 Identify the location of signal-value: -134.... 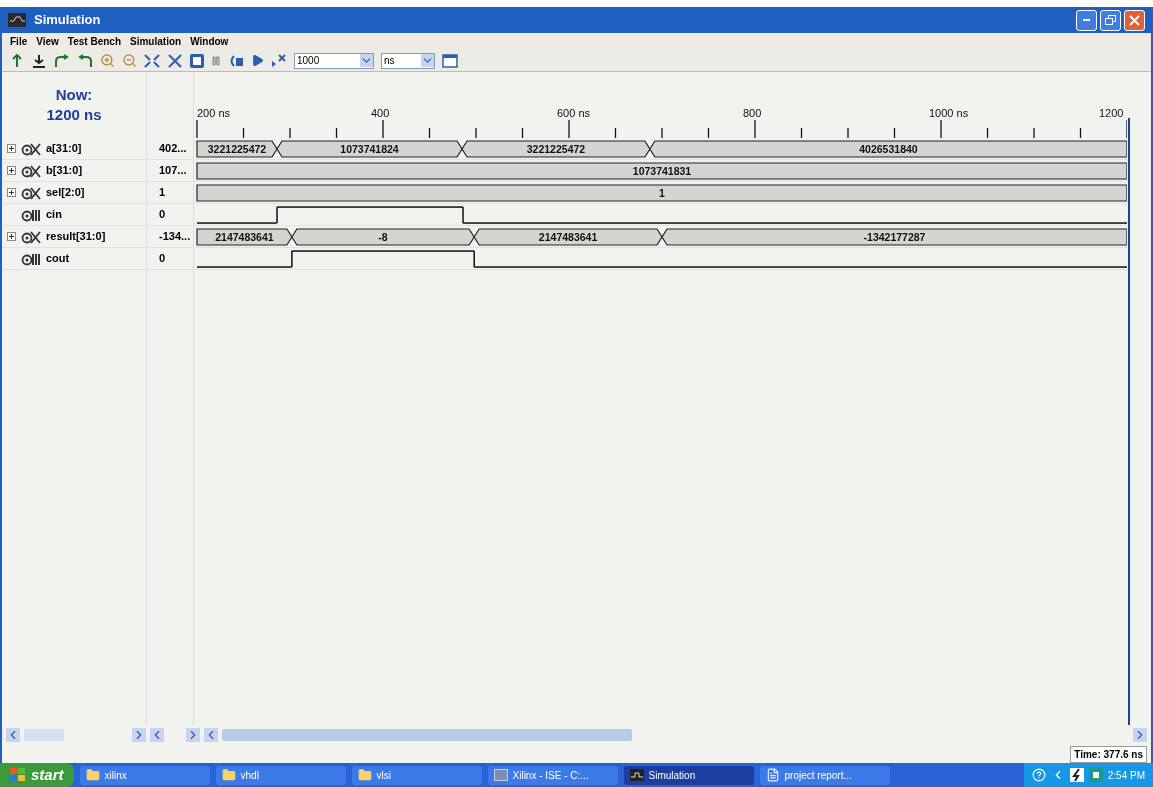
(170, 236).